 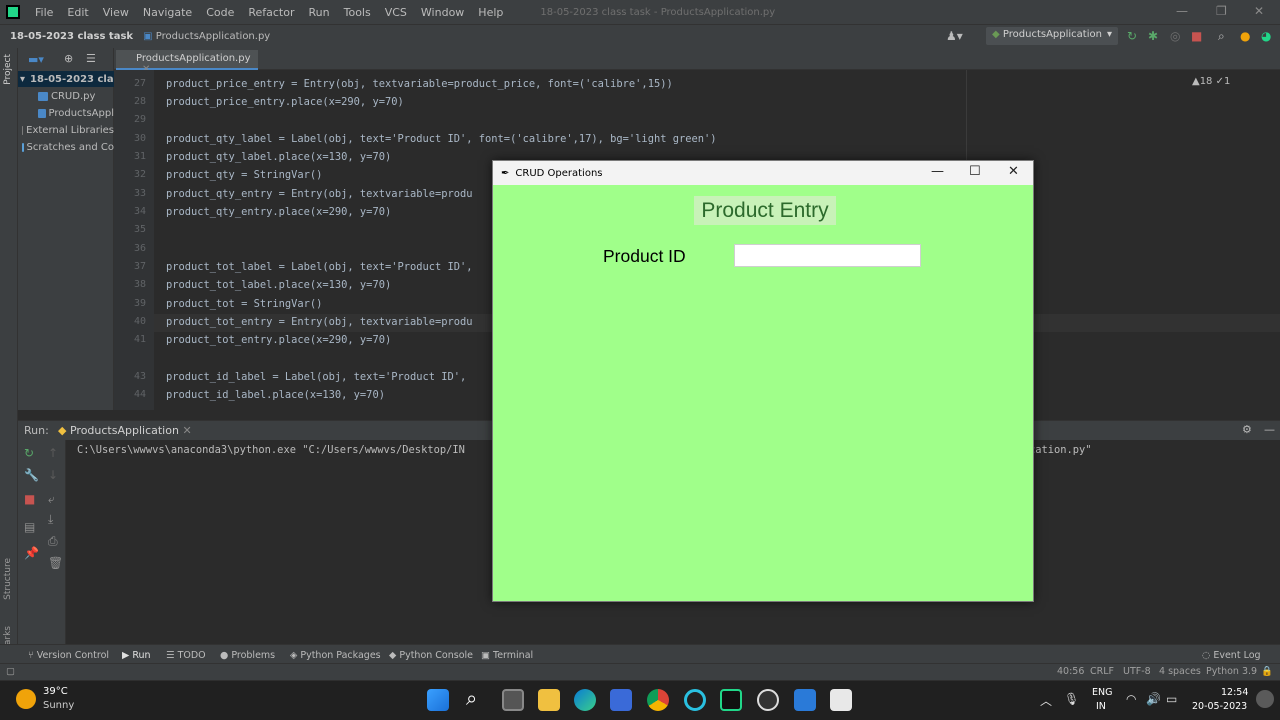 What do you see at coordinates (1219, 706) in the screenshot?
I see `clock-date: 20-05-2023` at bounding box center [1219, 706].